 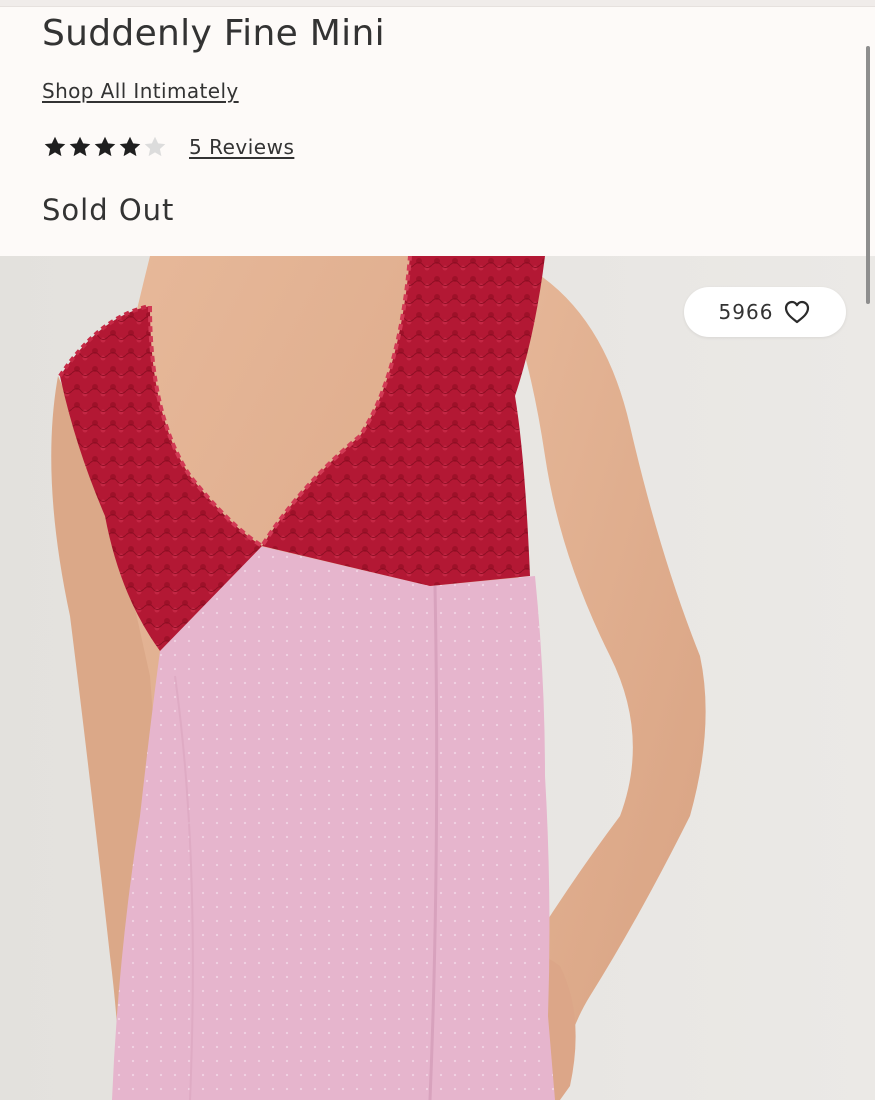 What do you see at coordinates (213, 33) in the screenshot?
I see `product-title: Suddenly Fine Mini` at bounding box center [213, 33].